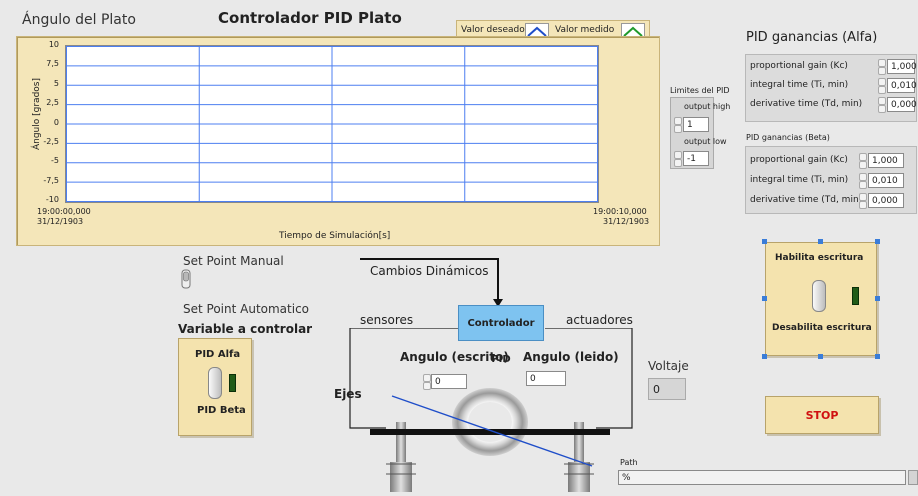  I want to click on pillar-right, so click(579, 442).